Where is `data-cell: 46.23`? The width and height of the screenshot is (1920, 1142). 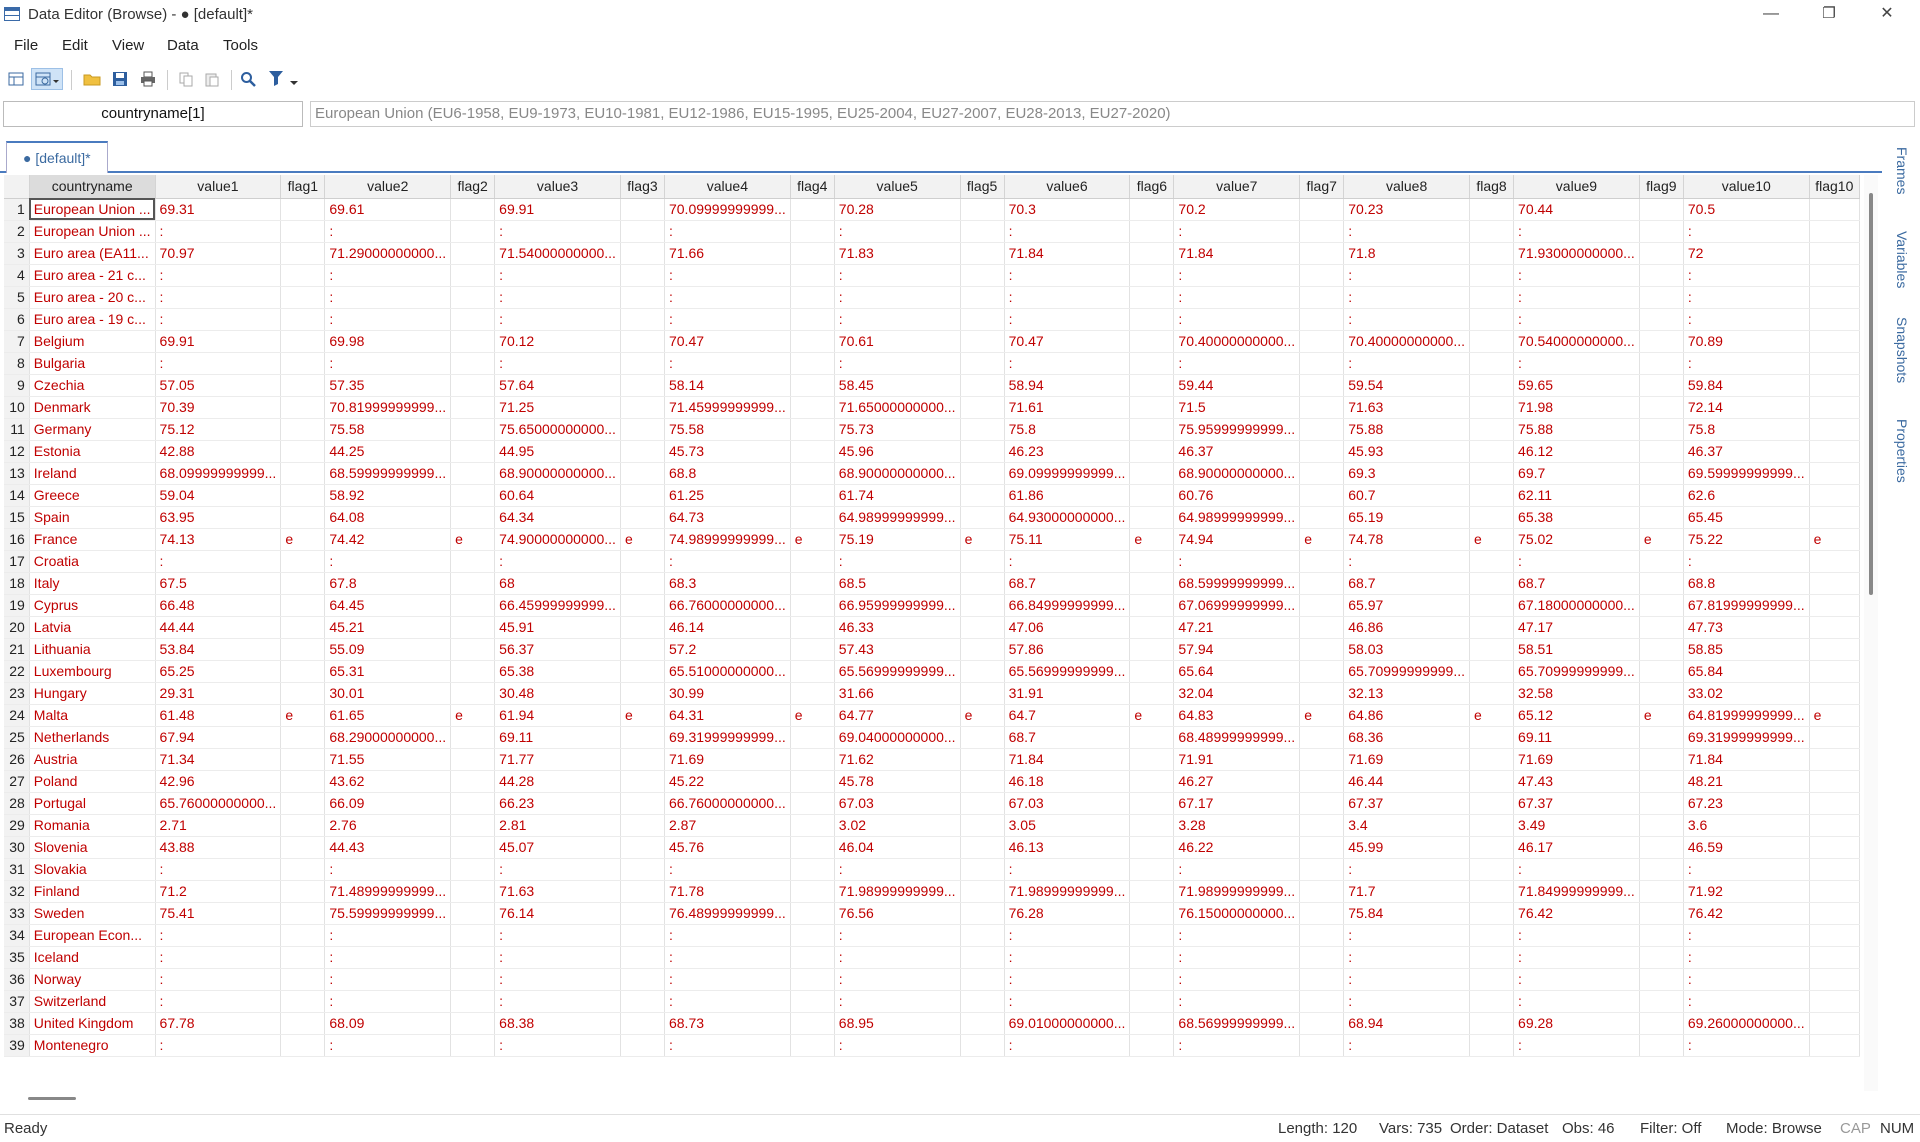
data-cell: 46.23 is located at coordinates (1067, 451).